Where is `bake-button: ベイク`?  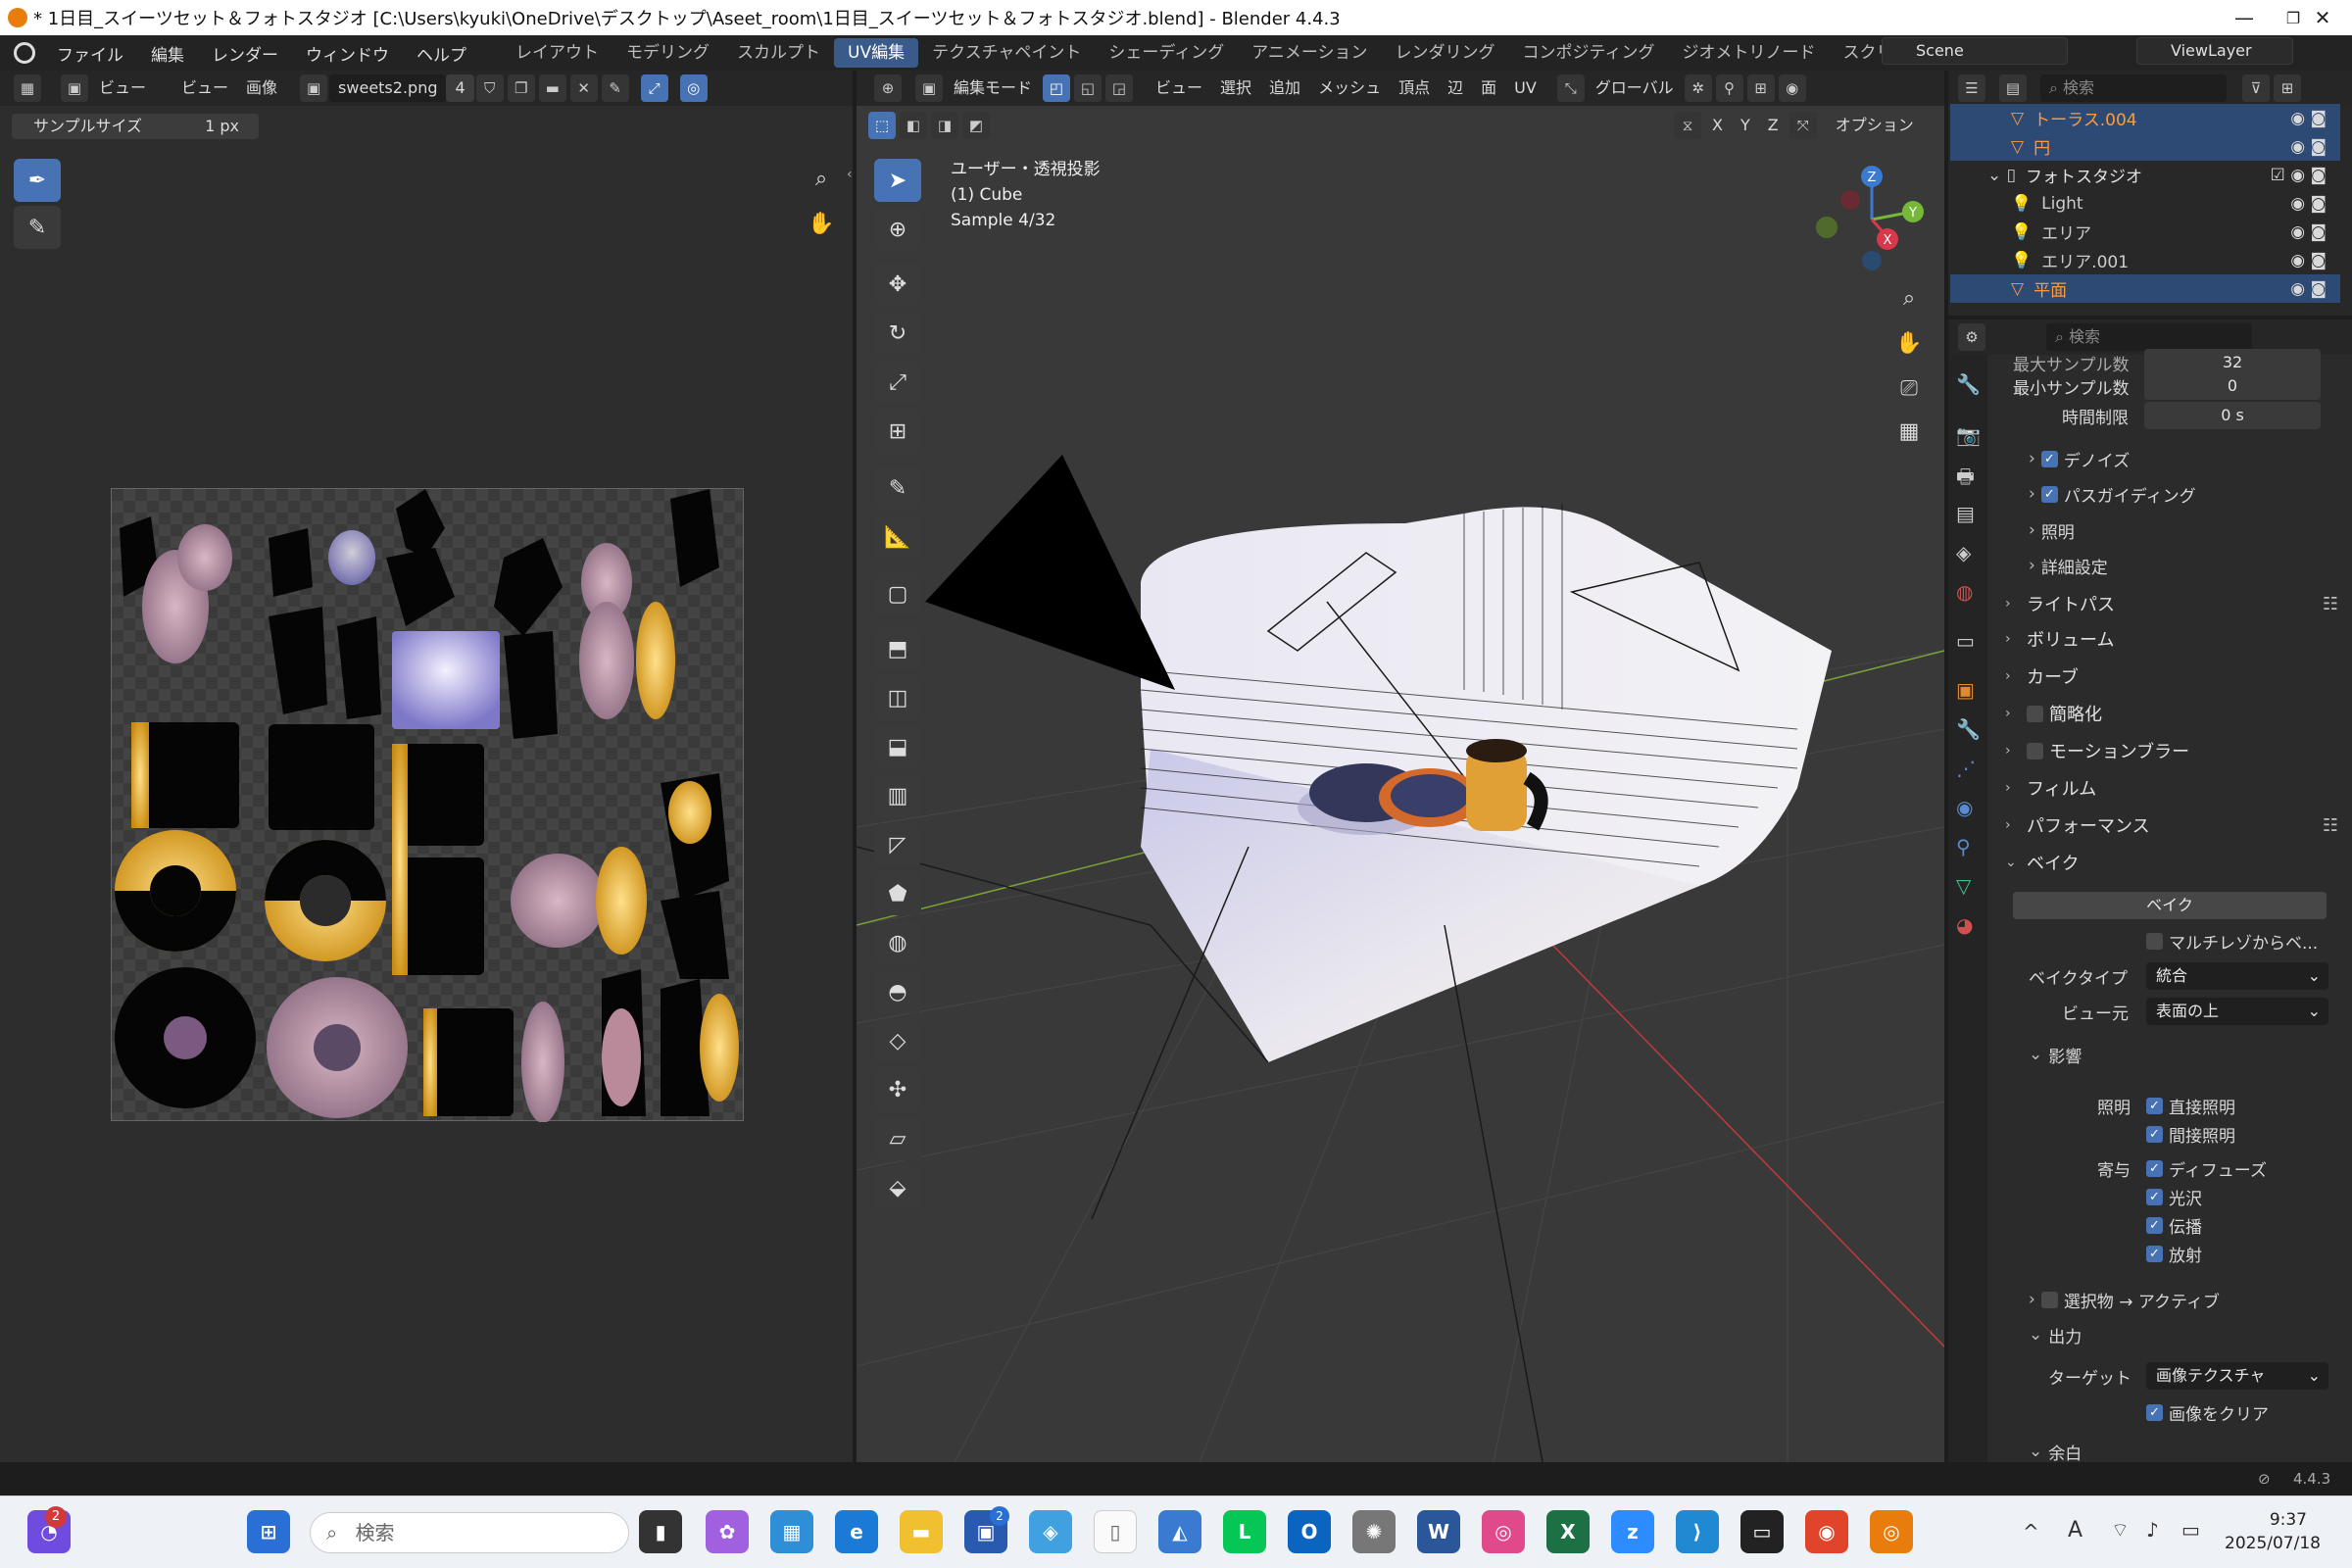
bake-button: ベイク is located at coordinates (2170, 905).